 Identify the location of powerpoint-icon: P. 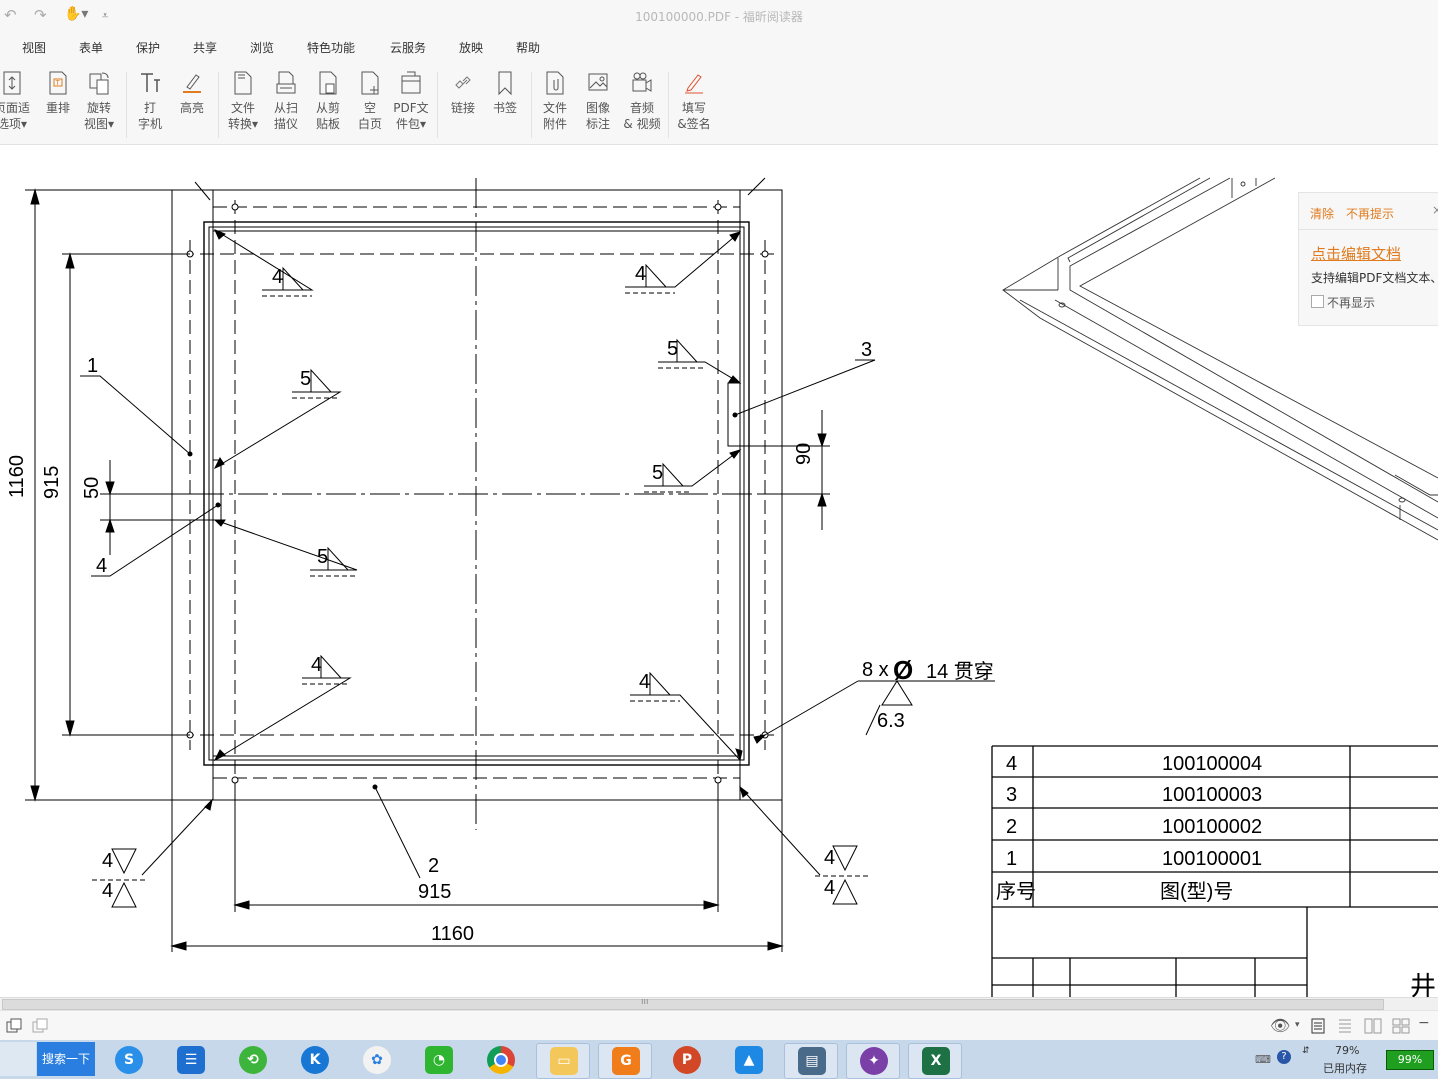
(687, 1060).